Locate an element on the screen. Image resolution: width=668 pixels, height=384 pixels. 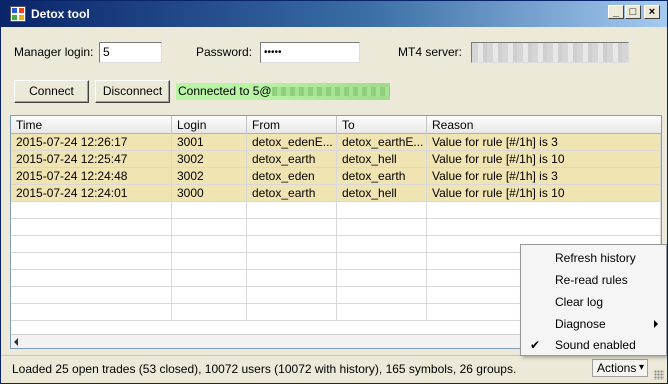
cell-time: 2015-07-24 12:24:48 is located at coordinates (91, 176).